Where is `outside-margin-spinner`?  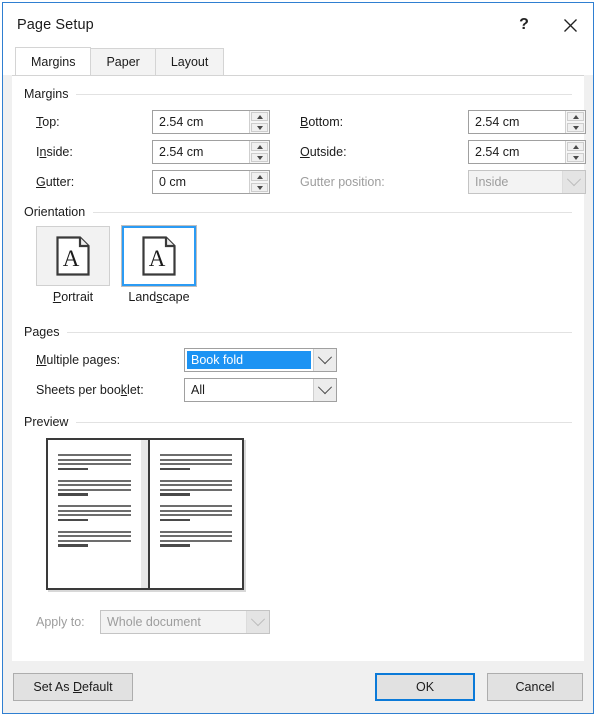
outside-margin-spinner is located at coordinates (527, 152).